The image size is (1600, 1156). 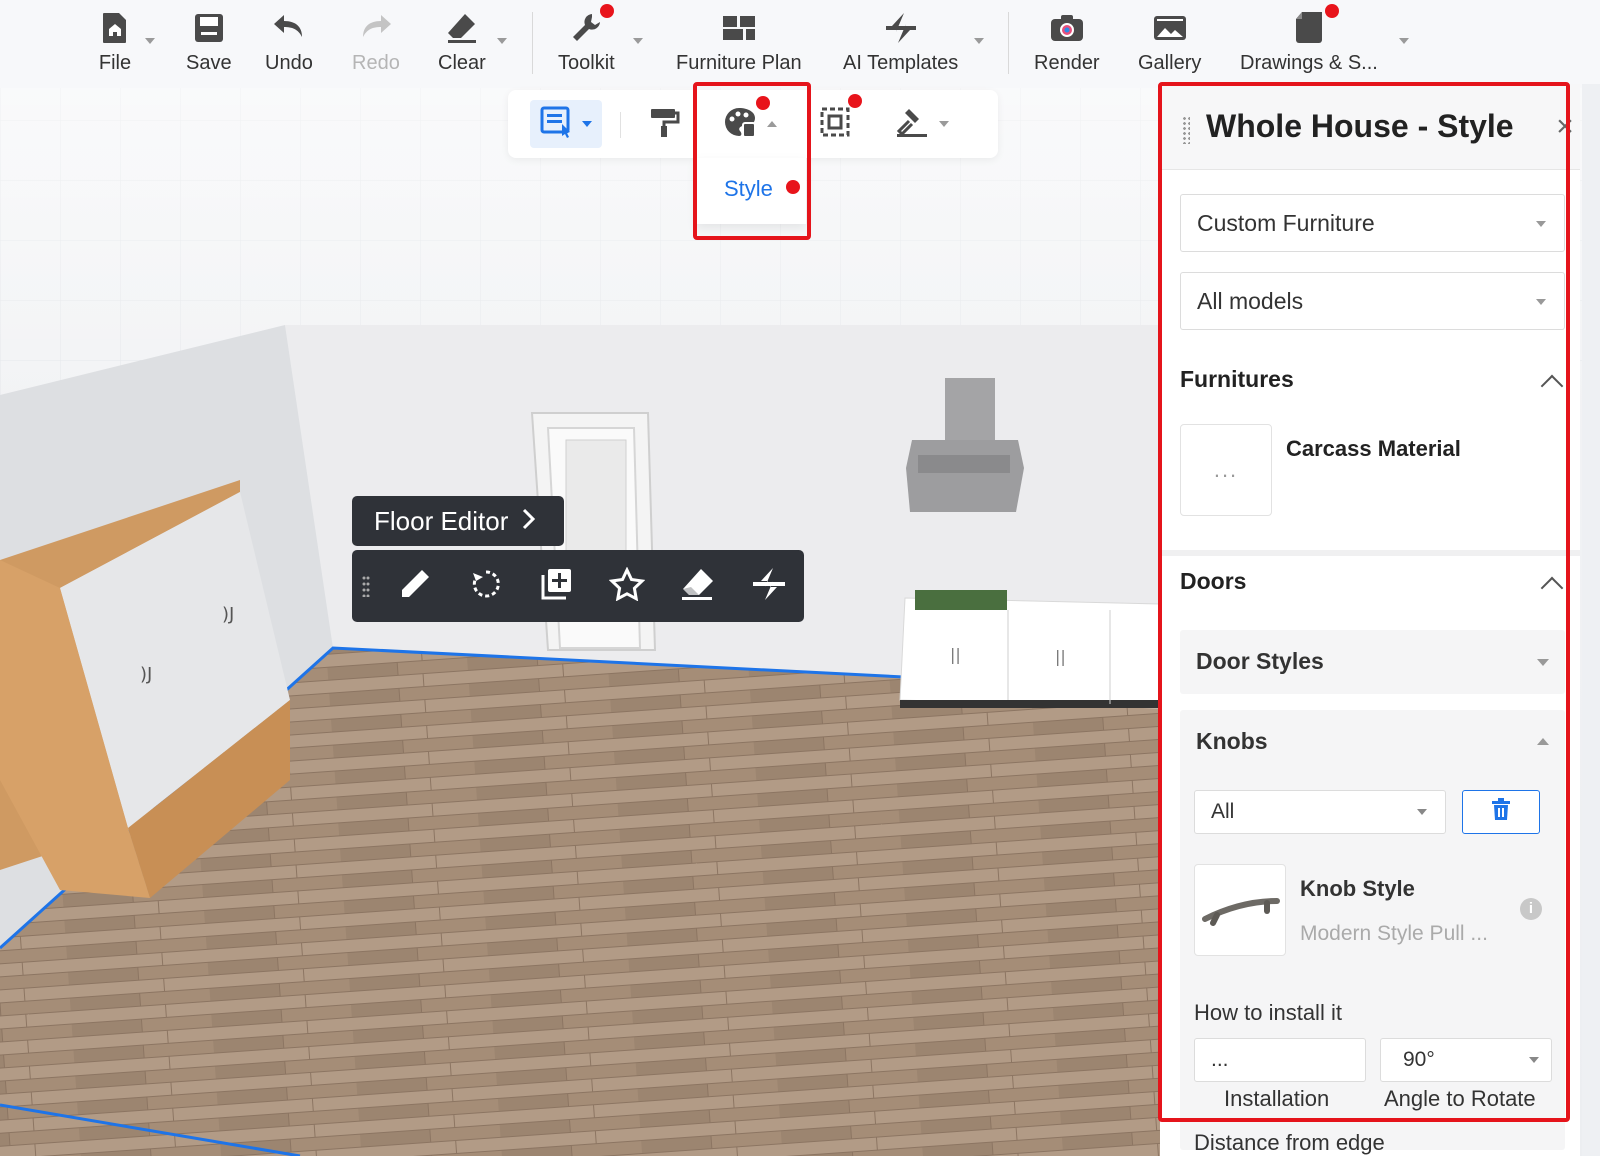 What do you see at coordinates (557, 124) in the screenshot?
I see `select-list-icon` at bounding box center [557, 124].